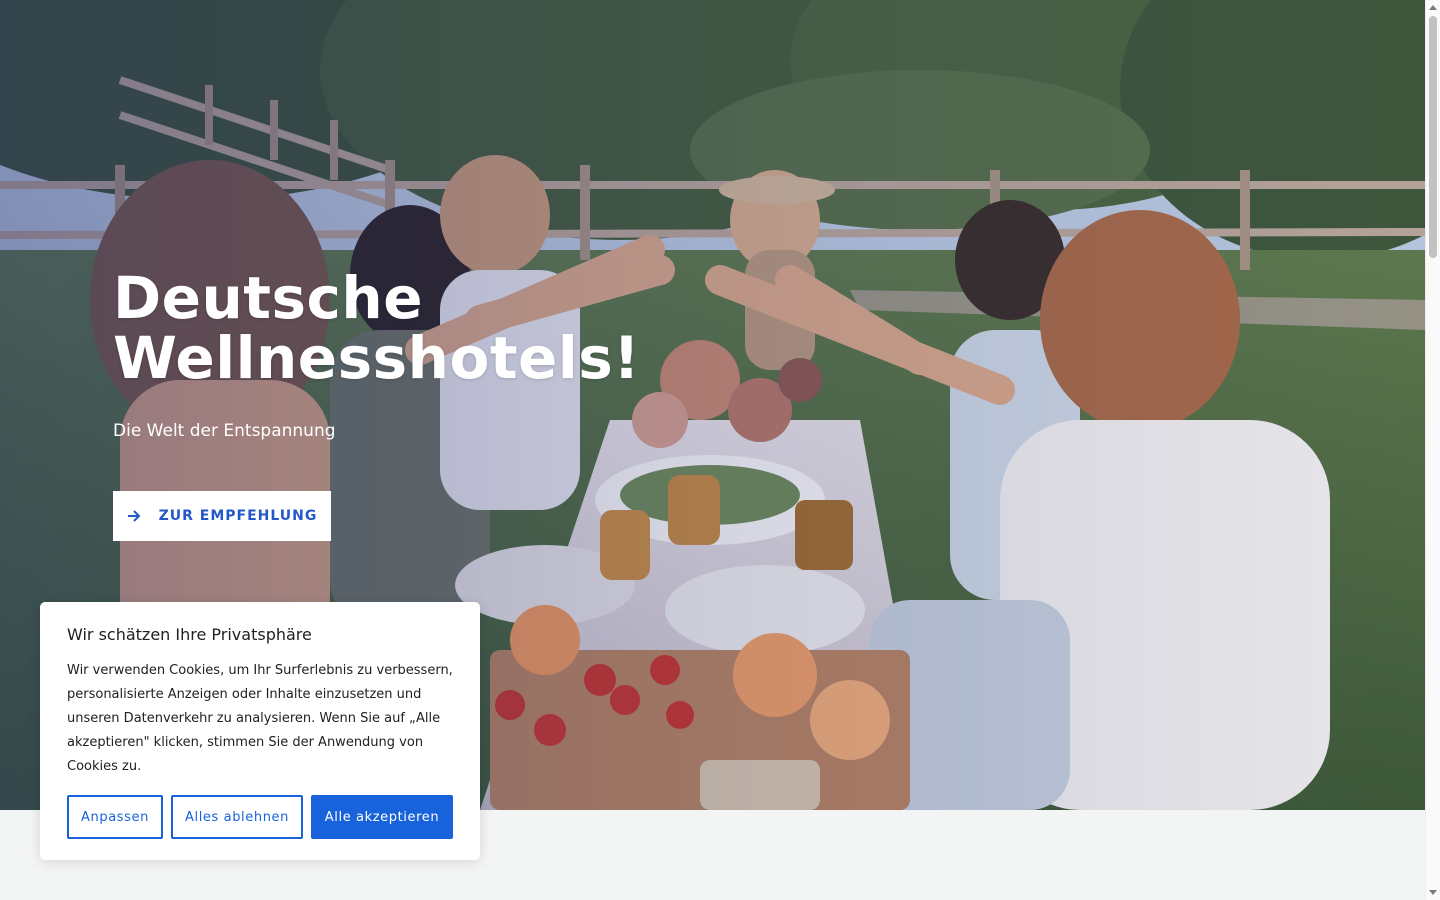 The width and height of the screenshot is (1440, 900). I want to click on customize-button: Anpassen, so click(115, 817).